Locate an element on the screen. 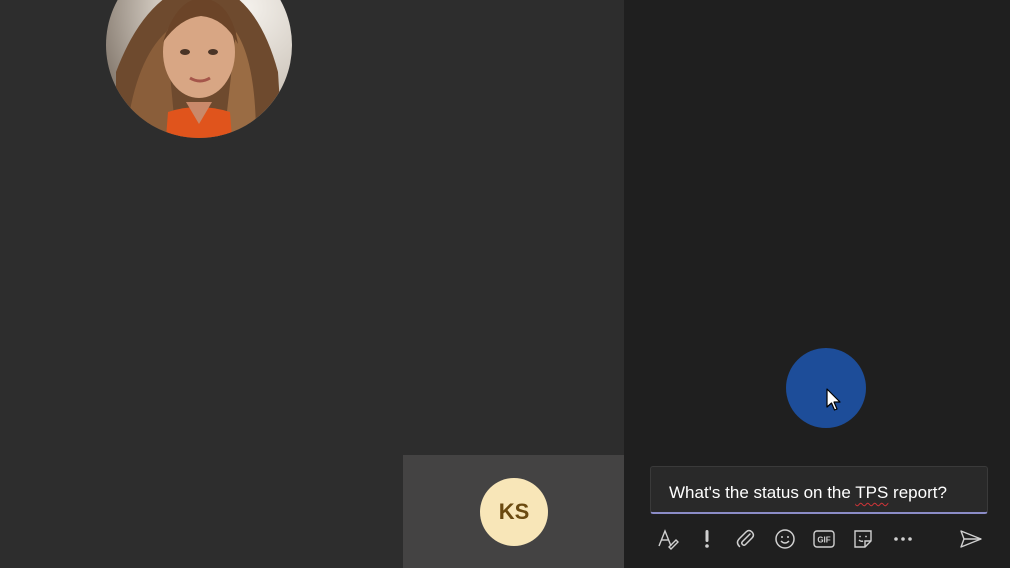 The image size is (1010, 568). gif-icon: GIF is located at coordinates (824, 539).